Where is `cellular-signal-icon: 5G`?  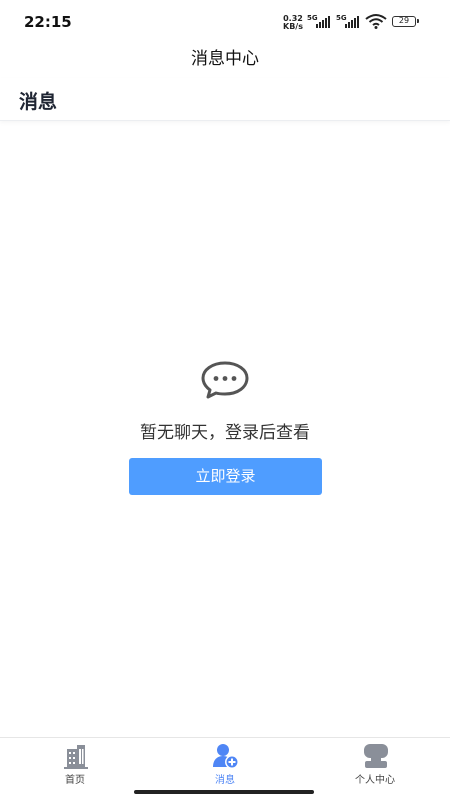
cellular-signal-icon: 5G is located at coordinates (319, 21).